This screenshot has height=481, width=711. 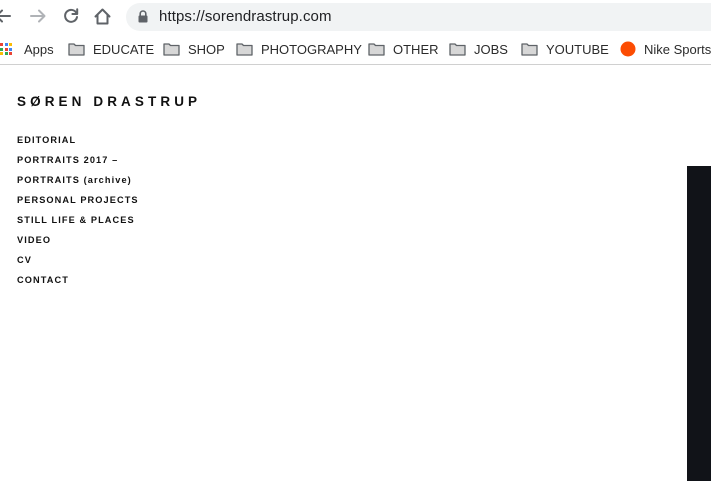 I want to click on reload-icon, so click(x=71, y=15).